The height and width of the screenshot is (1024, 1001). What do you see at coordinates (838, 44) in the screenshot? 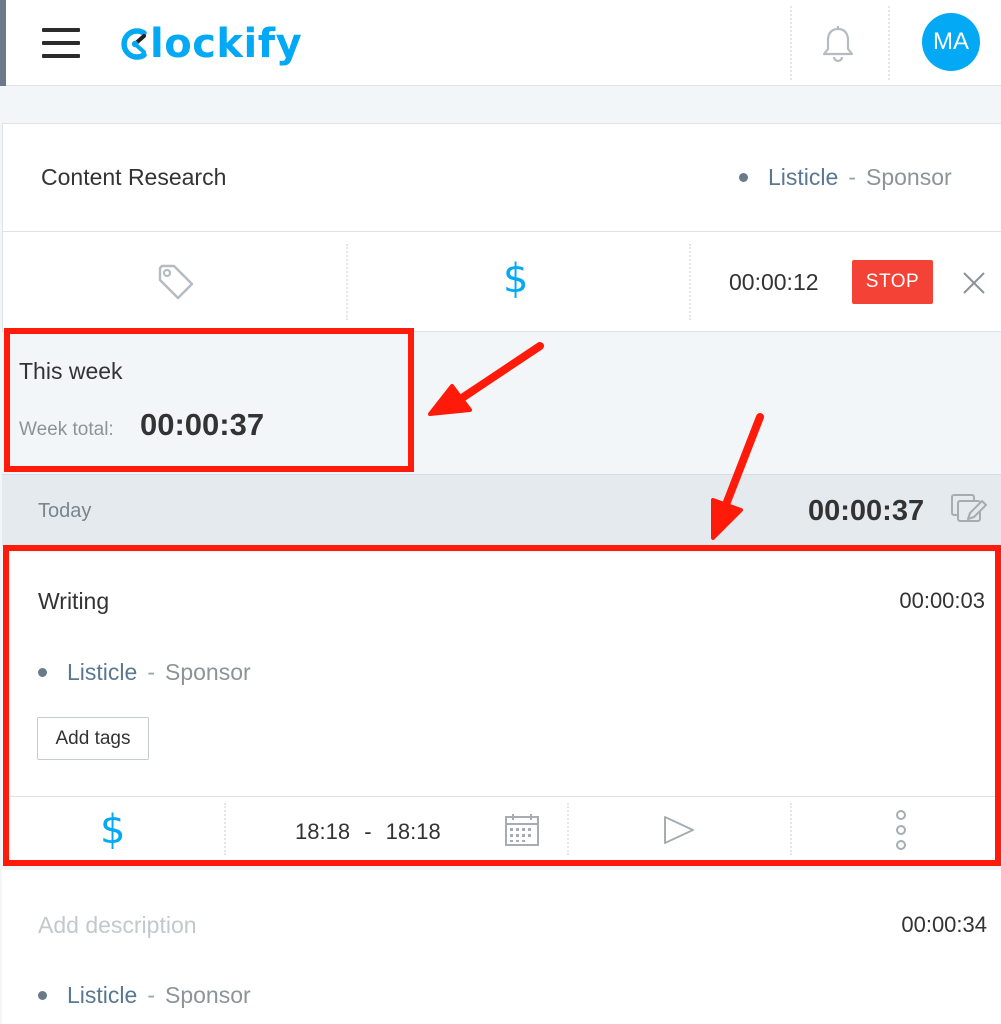
I see `bell-icon` at bounding box center [838, 44].